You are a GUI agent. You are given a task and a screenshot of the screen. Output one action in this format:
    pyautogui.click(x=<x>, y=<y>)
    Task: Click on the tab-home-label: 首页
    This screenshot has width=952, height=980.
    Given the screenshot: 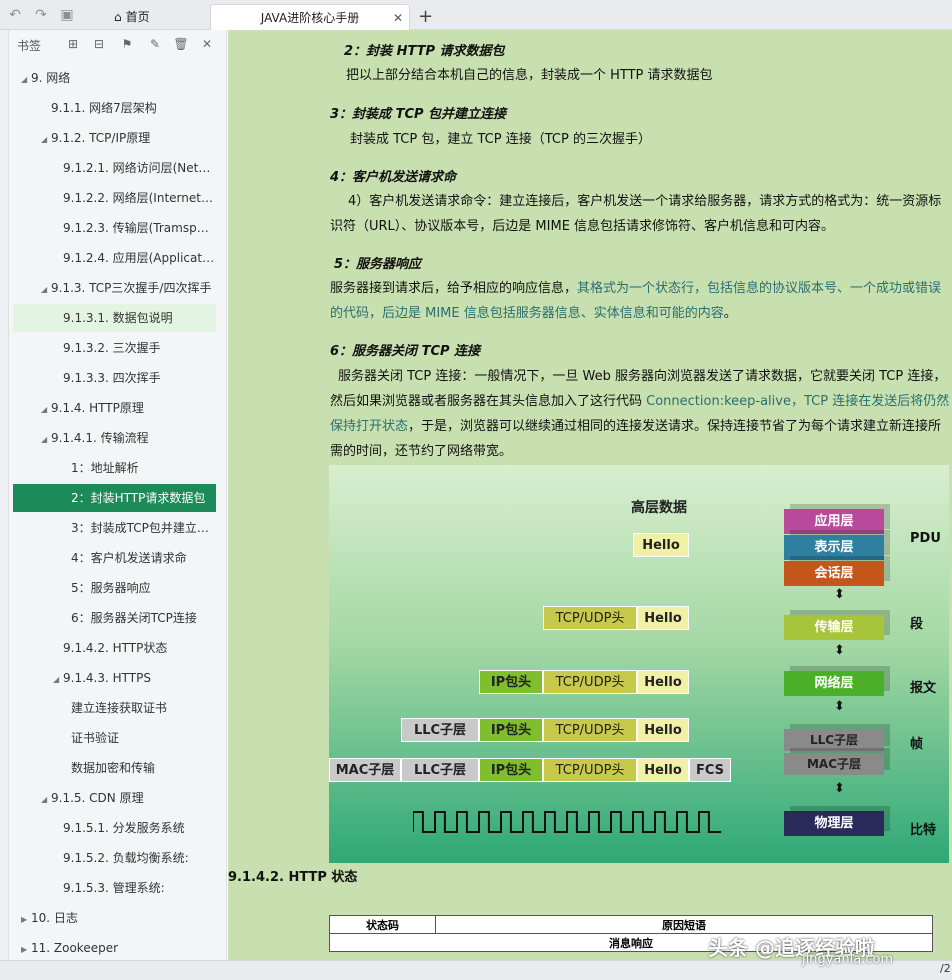 What is the action you would take?
    pyautogui.click(x=137, y=17)
    